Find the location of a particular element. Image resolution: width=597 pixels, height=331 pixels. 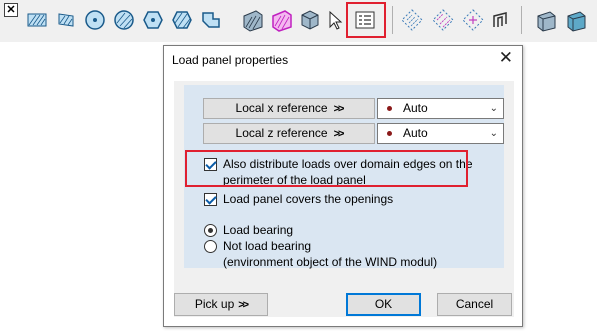

covers-openings-label: Load panel covers the openings is located at coordinates (308, 199).